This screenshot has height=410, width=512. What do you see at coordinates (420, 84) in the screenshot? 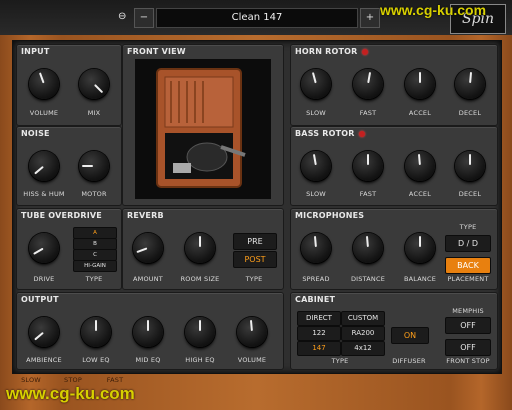
I see `horn-accel-knob` at bounding box center [420, 84].